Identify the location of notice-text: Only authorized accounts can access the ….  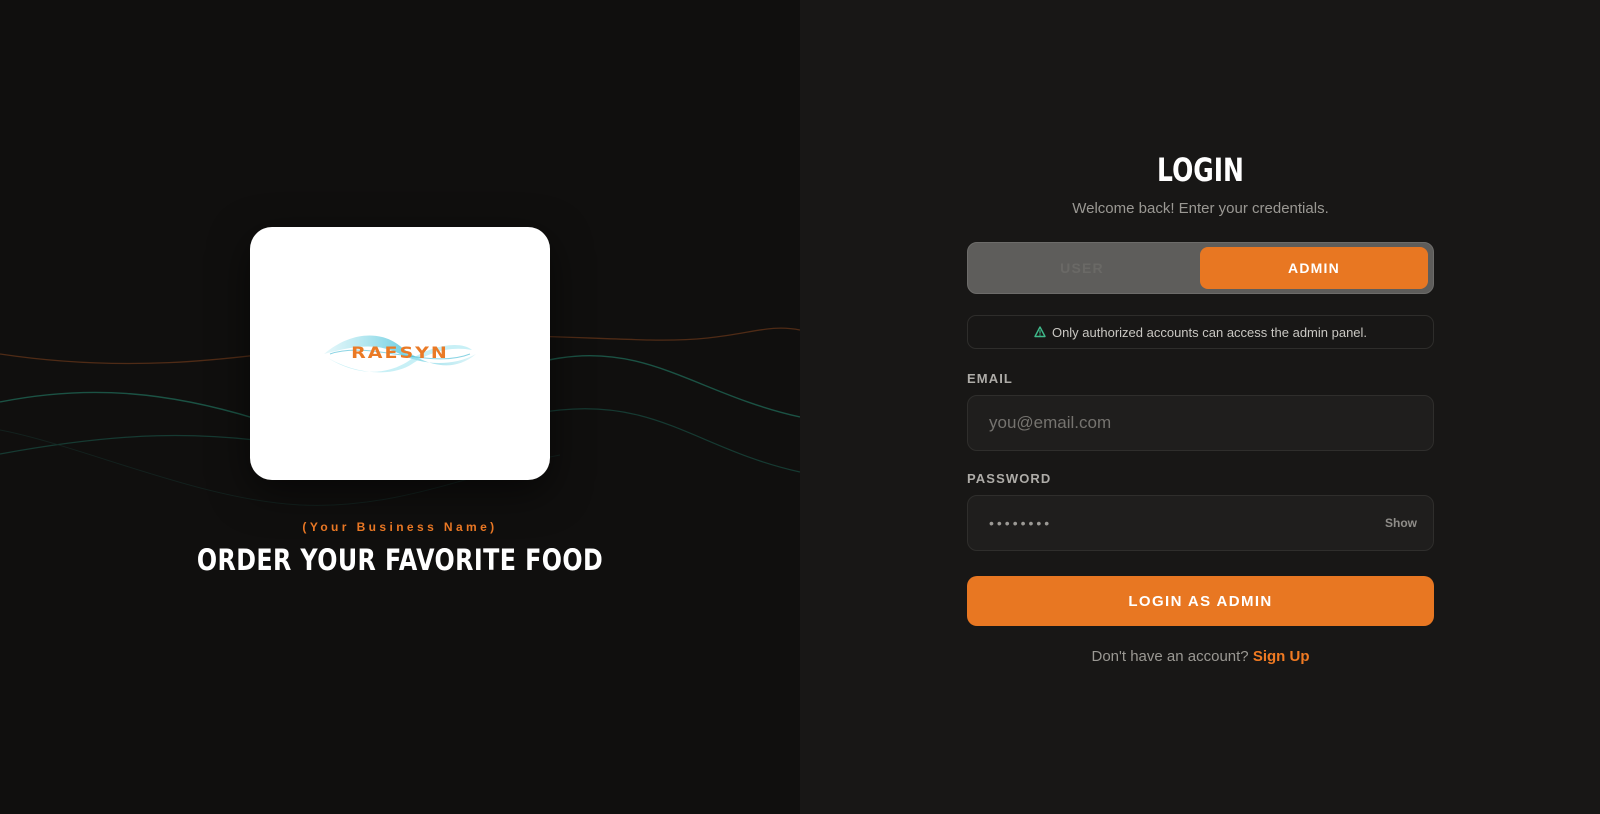
(1209, 332).